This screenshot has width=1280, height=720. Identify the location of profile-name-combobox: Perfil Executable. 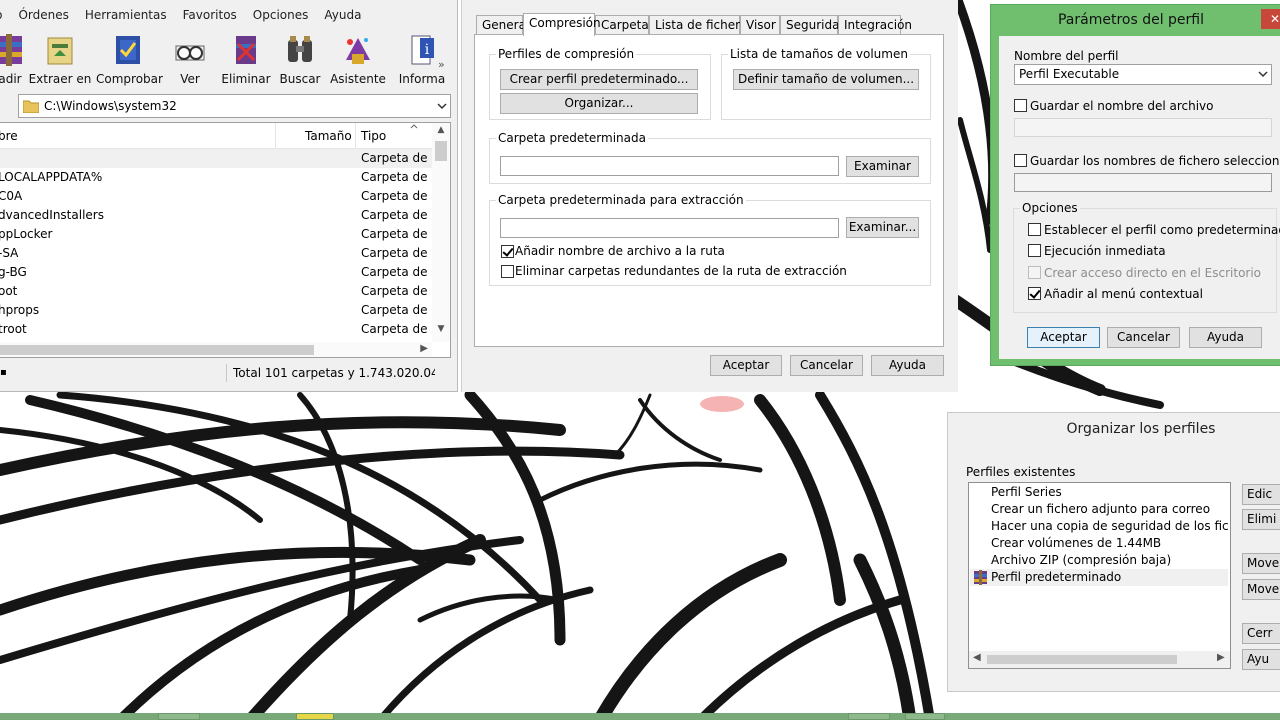
(1143, 74).